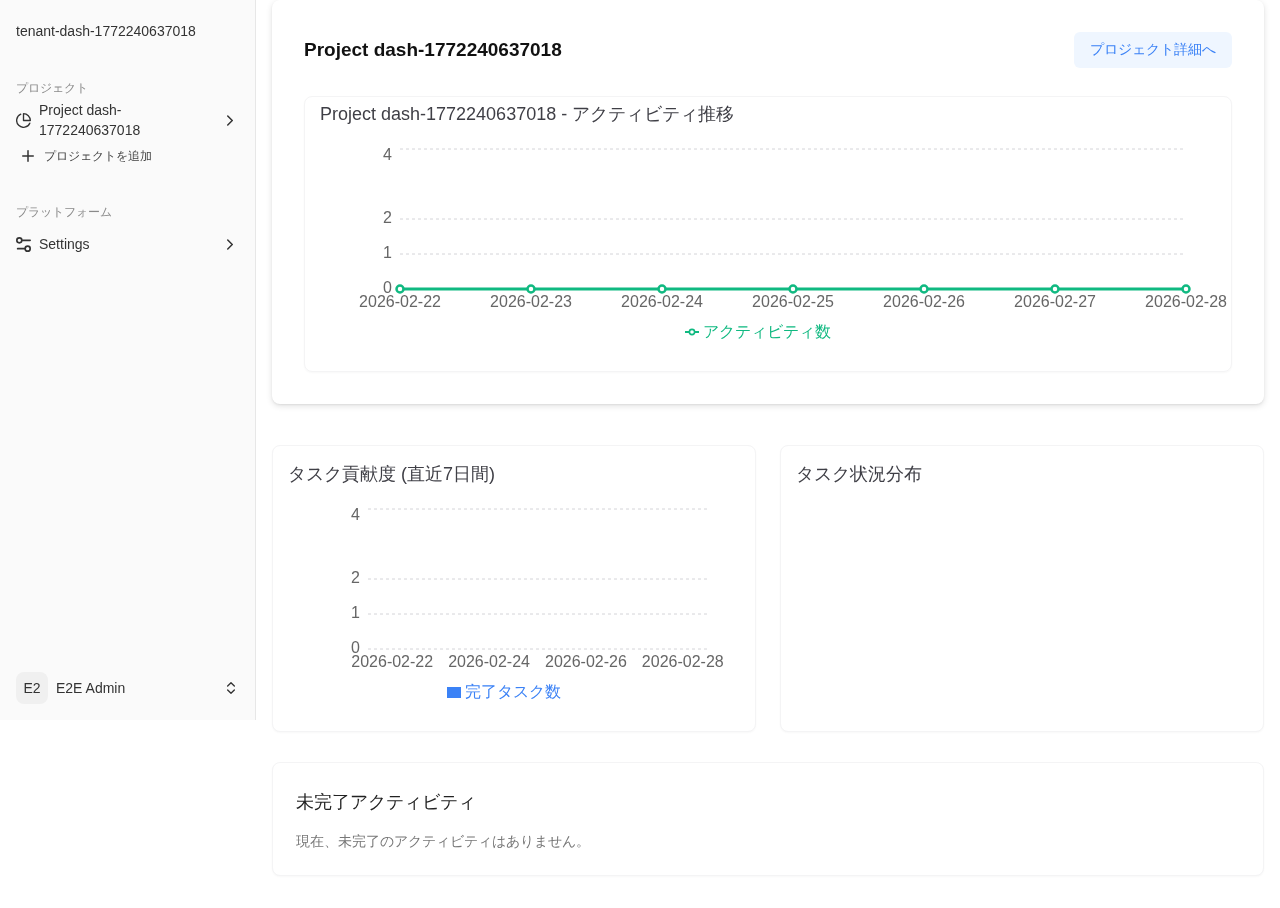 This screenshot has width=1280, height=908. Describe the element at coordinates (127, 244) in the screenshot. I see `settings-nav-item: Settings` at that location.